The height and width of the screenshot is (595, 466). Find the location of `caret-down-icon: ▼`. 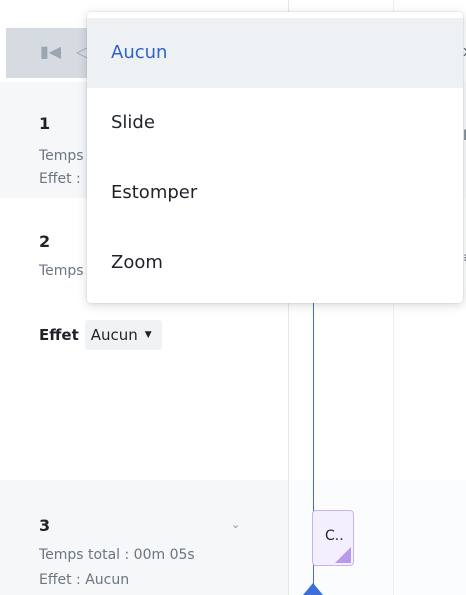

caret-down-icon: ▼ is located at coordinates (148, 335).